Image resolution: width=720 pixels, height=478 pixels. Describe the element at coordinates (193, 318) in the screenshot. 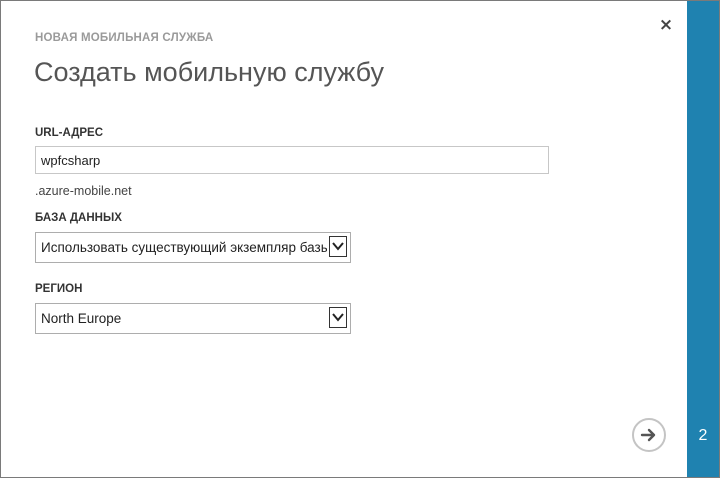

I see `region-select: North Europe` at that location.